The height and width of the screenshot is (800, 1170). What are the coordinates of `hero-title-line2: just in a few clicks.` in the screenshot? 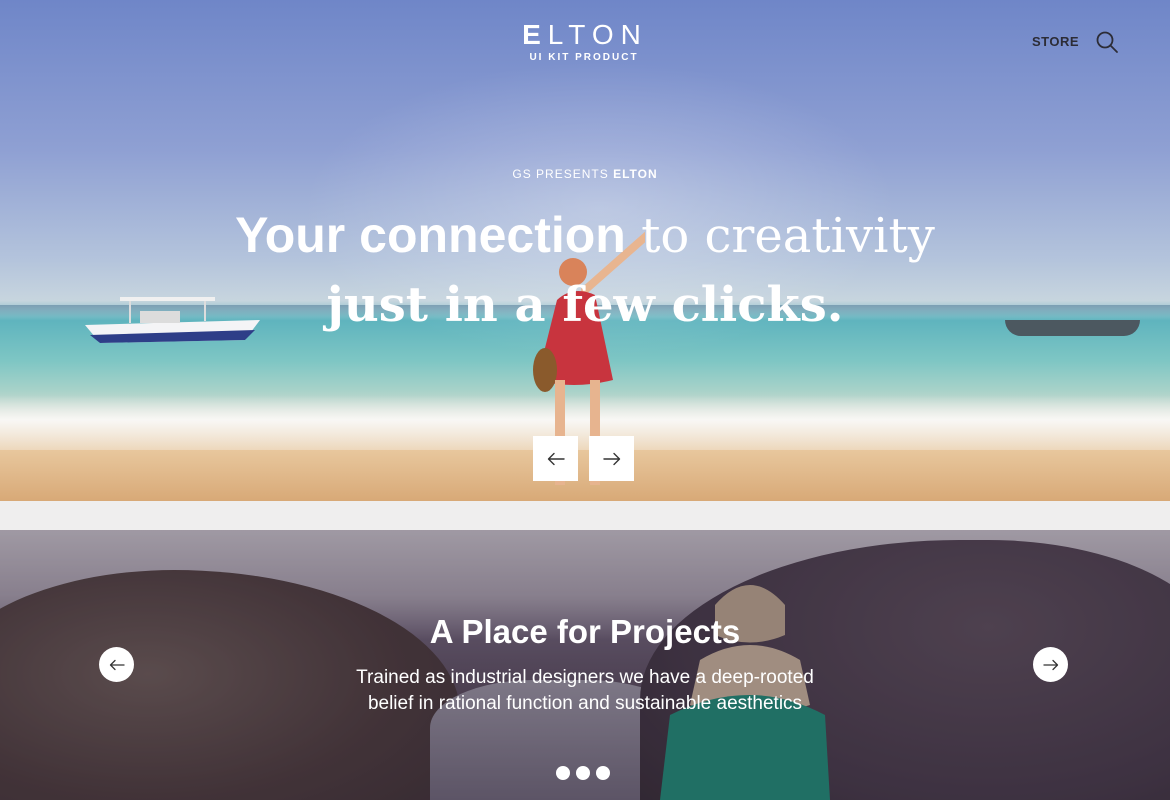 It's located at (585, 305).